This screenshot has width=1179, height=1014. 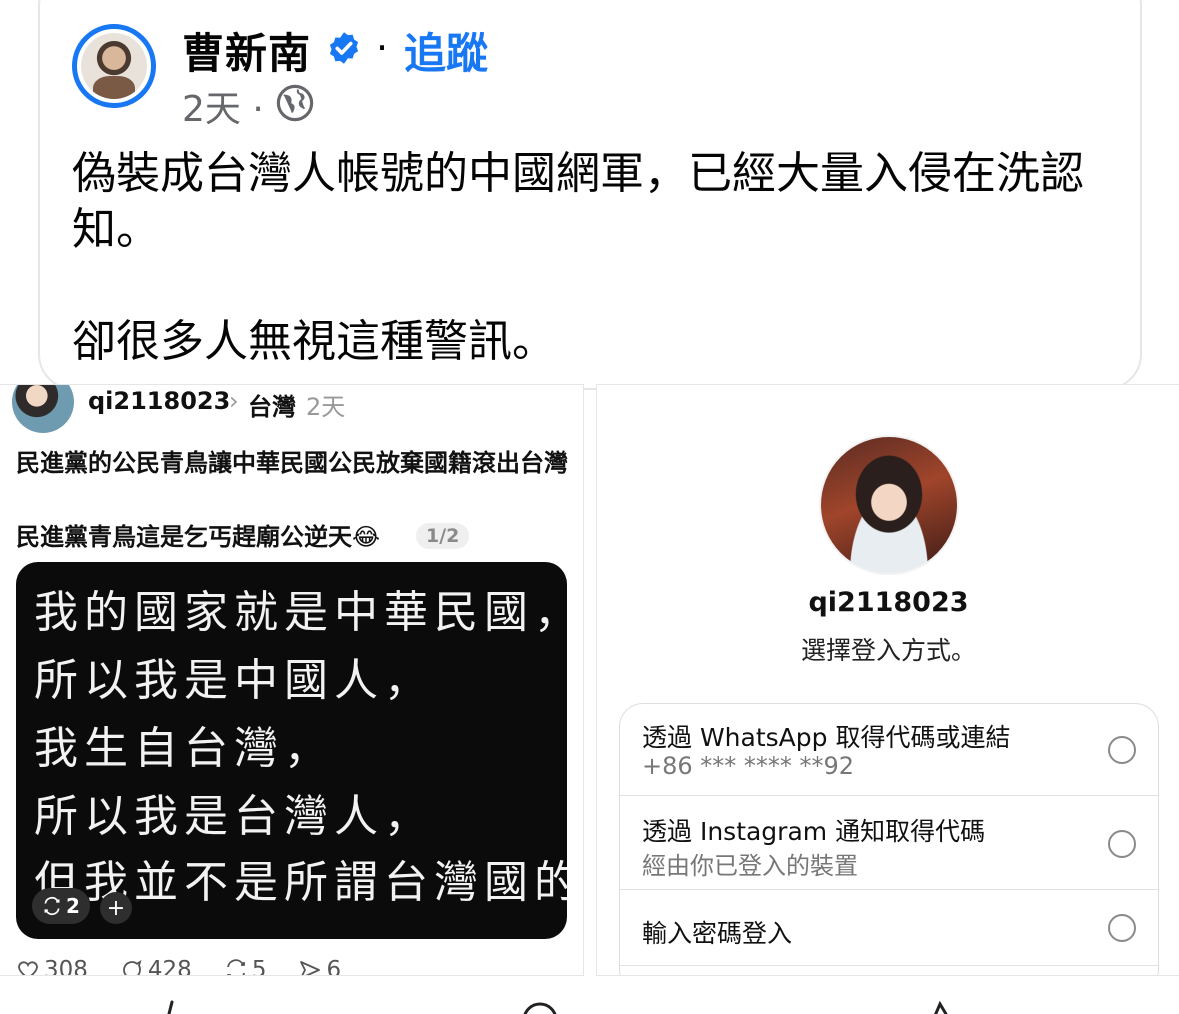 What do you see at coordinates (717, 933) in the screenshot?
I see `option-title: 輸入密碼登入` at bounding box center [717, 933].